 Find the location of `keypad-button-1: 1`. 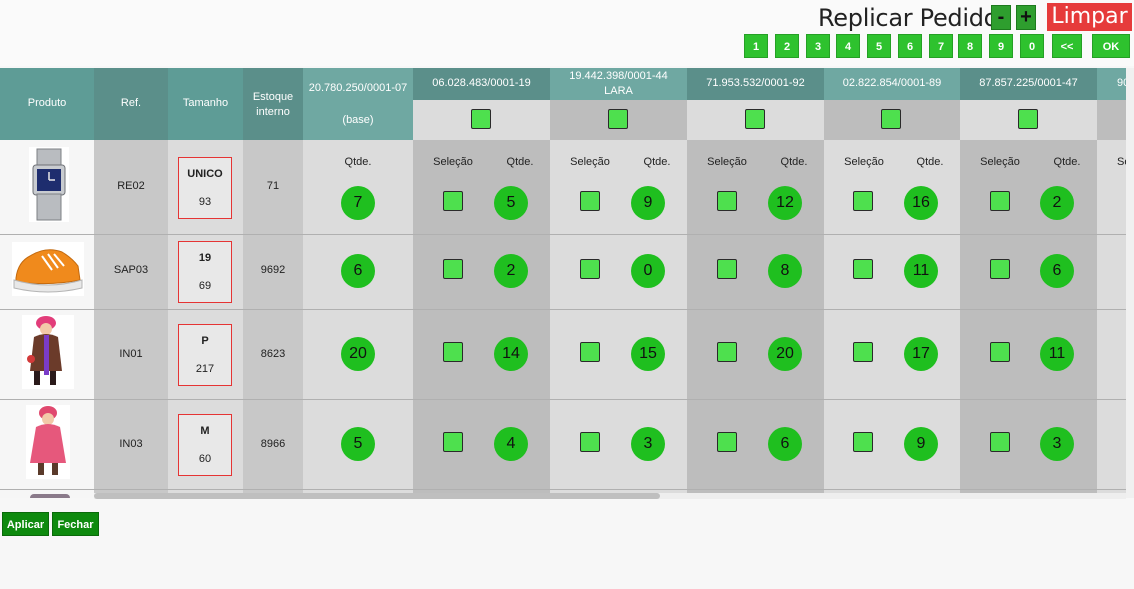

keypad-button-1: 1 is located at coordinates (756, 46).